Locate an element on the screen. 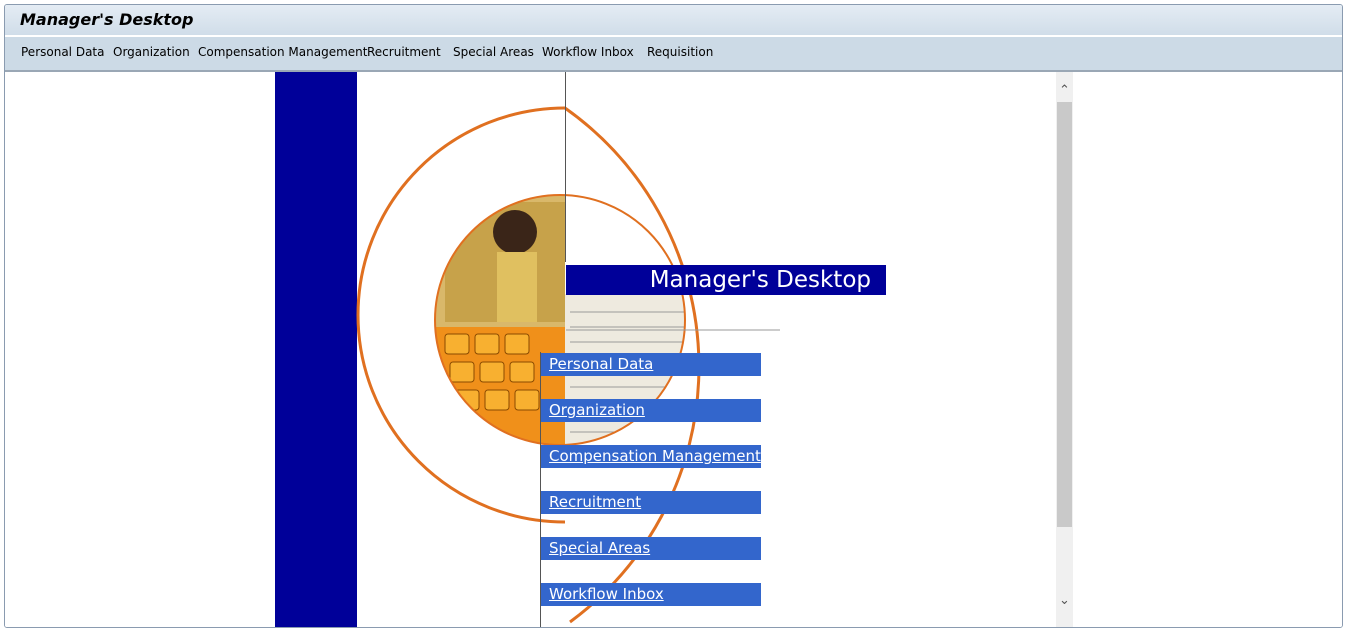 Image resolution: width=1356 pixels, height=632 pixels. link-personal-data: Personal Data is located at coordinates (651, 364).